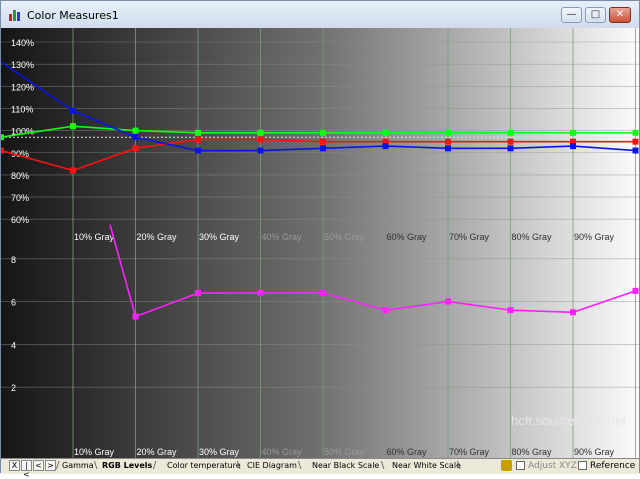 Image resolution: width=640 pixels, height=479 pixels. Describe the element at coordinates (13, 388) in the screenshot. I see `y-tick-label: 2` at that location.